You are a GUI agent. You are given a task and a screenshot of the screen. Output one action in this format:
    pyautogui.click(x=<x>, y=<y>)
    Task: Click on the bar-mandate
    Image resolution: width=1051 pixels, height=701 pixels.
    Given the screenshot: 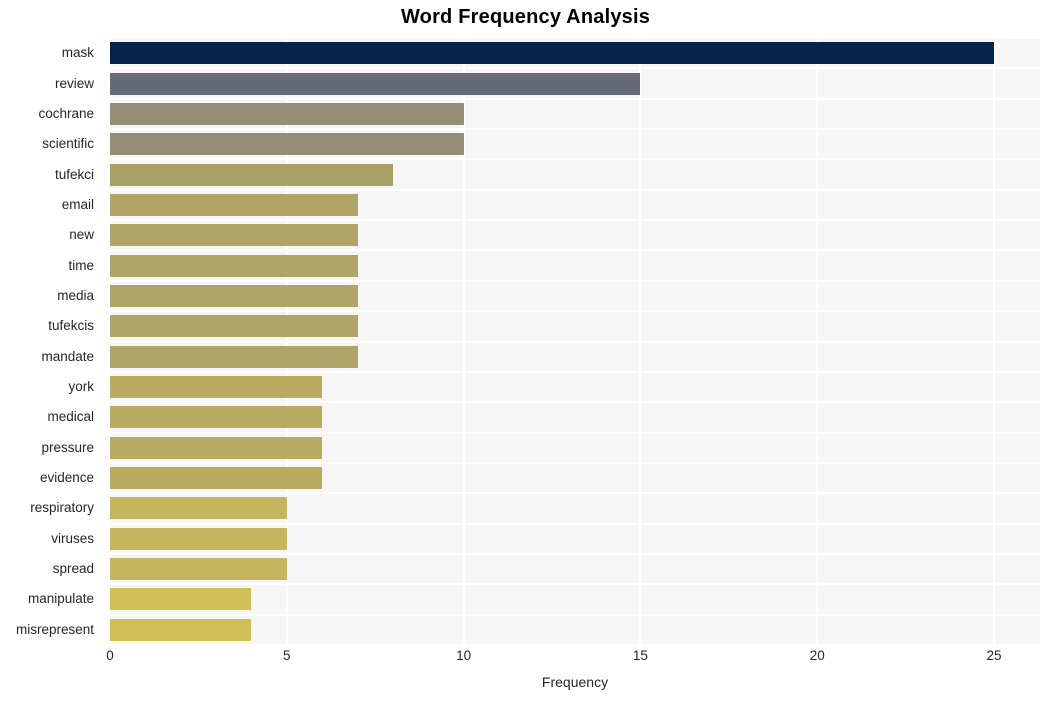 What is the action you would take?
    pyautogui.click(x=234, y=357)
    